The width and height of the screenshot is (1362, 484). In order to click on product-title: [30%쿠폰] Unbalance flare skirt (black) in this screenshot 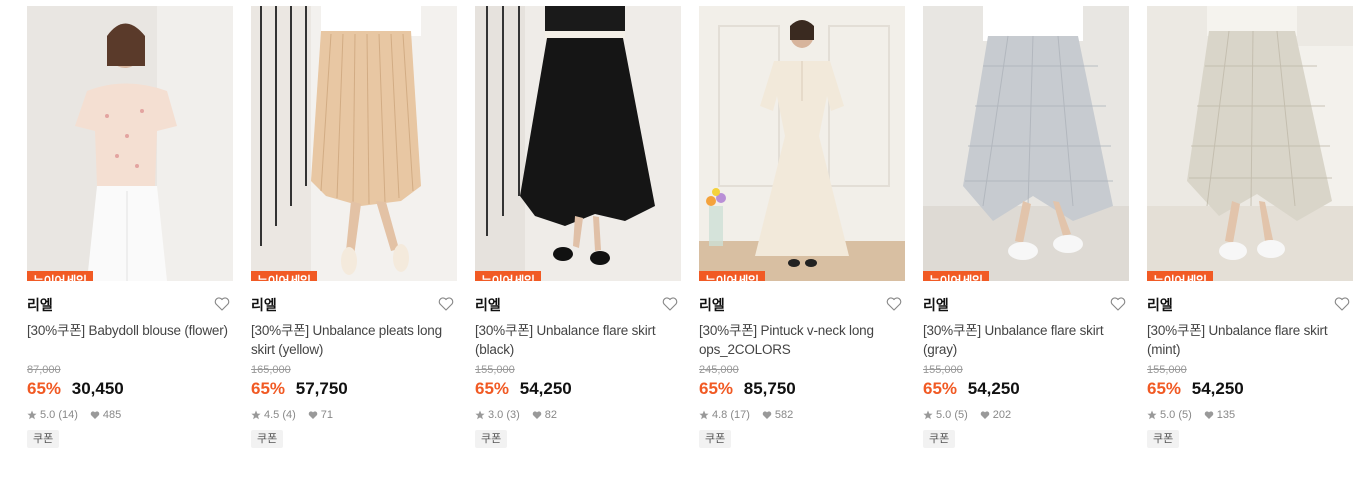, I will do `click(578, 340)`.